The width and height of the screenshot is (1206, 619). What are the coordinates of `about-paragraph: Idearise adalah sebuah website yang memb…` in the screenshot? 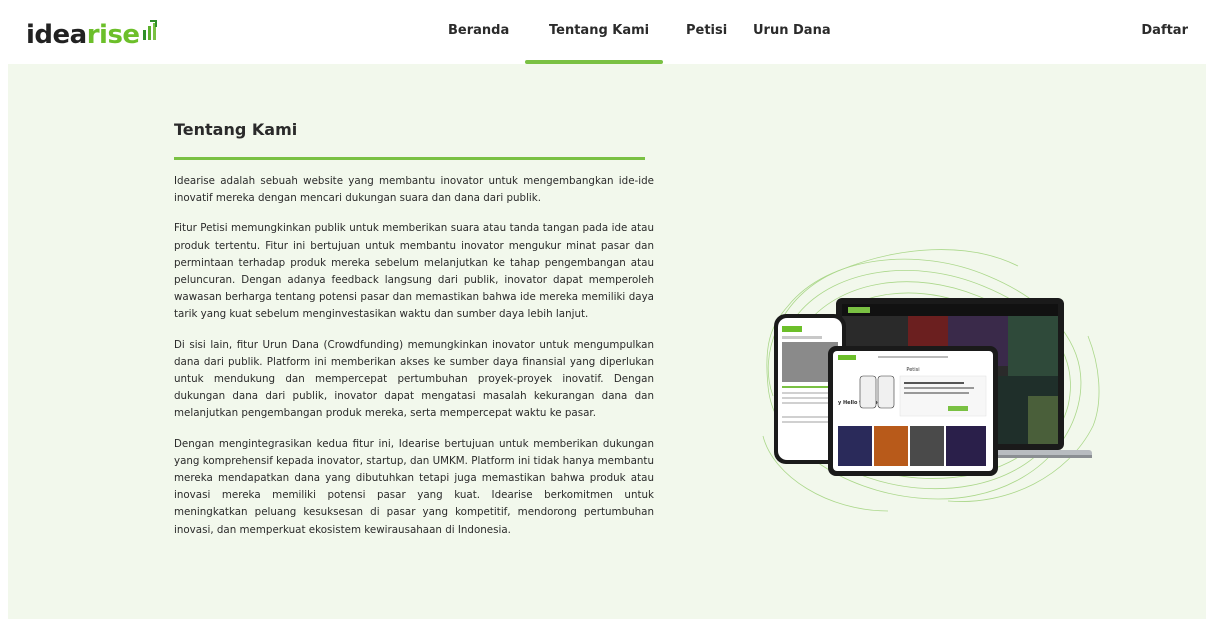 It's located at (414, 190).